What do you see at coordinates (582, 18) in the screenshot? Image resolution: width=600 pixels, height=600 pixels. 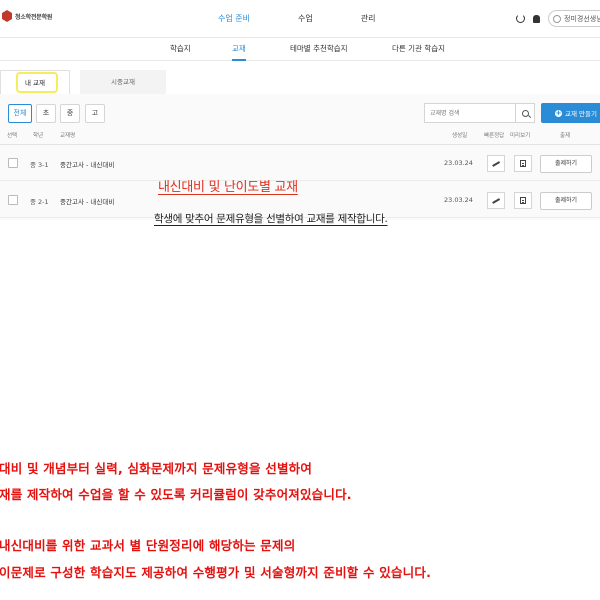 I see `user-name: 정미경선생님` at bounding box center [582, 18].